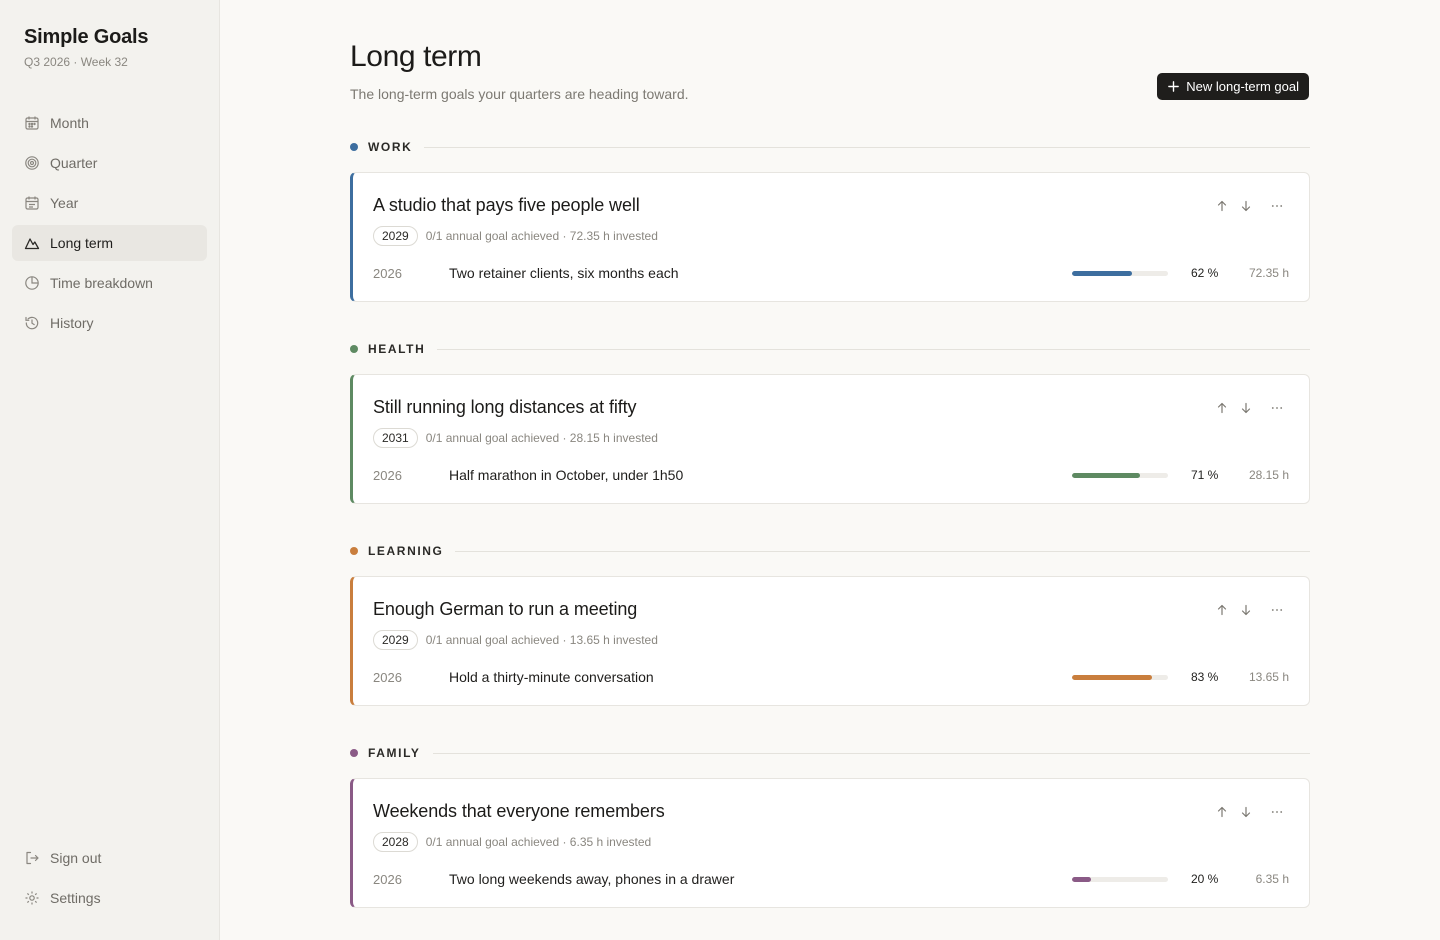  What do you see at coordinates (86, 37) in the screenshot?
I see `app-title: Simple Goals` at bounding box center [86, 37].